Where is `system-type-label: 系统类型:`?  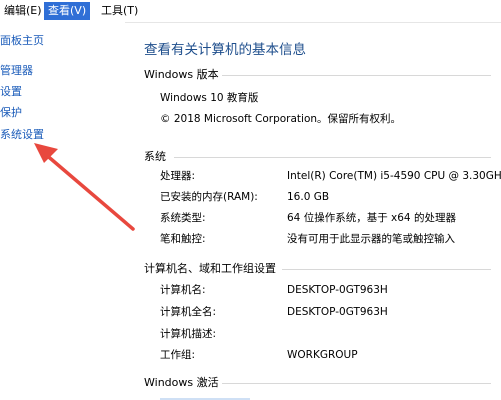
system-type-label: 系统类型: is located at coordinates (183, 218).